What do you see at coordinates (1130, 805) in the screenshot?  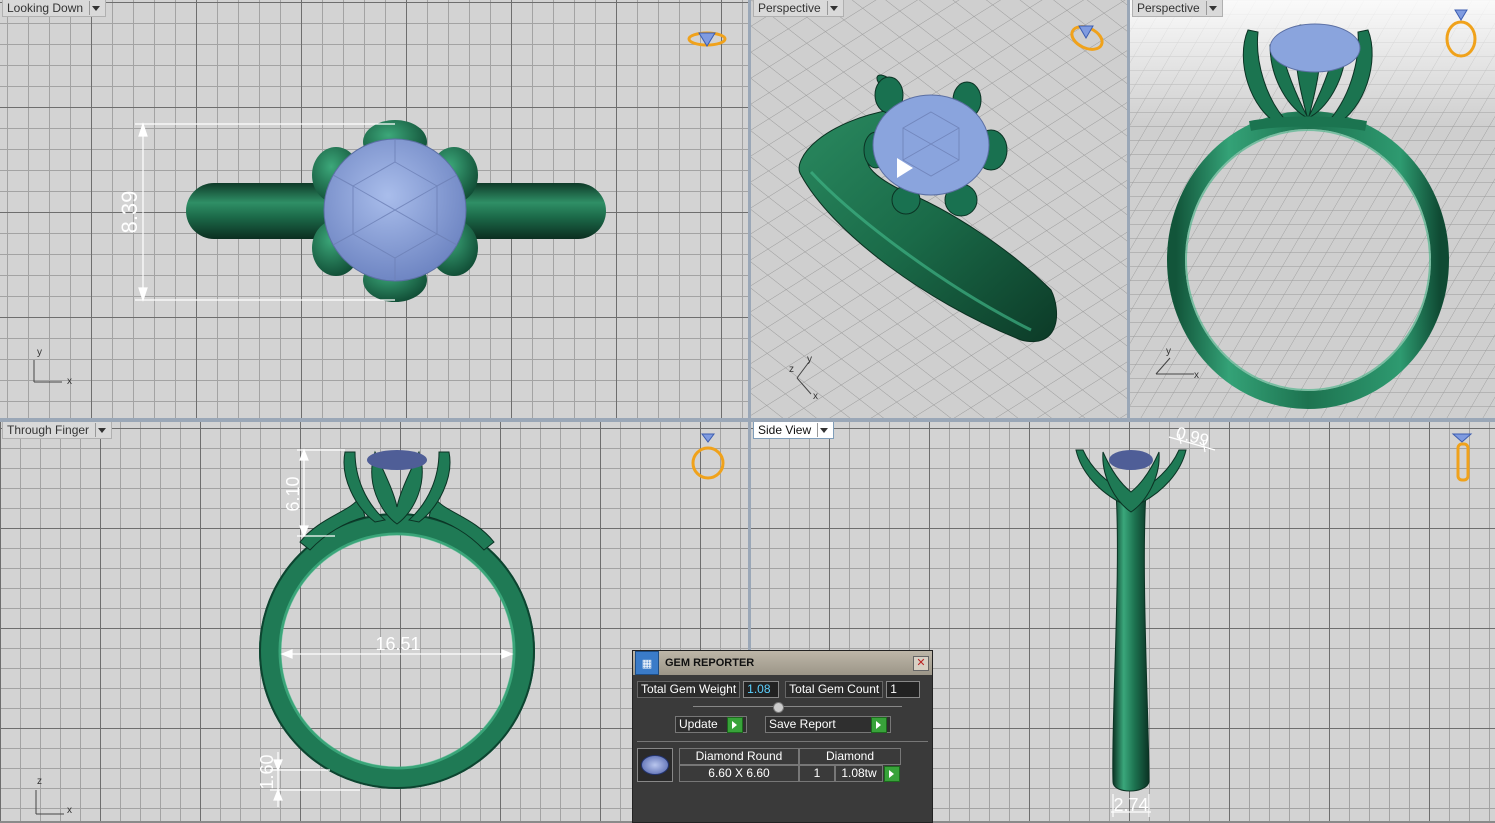 I see `dimension-shank-width: 2.74` at bounding box center [1130, 805].